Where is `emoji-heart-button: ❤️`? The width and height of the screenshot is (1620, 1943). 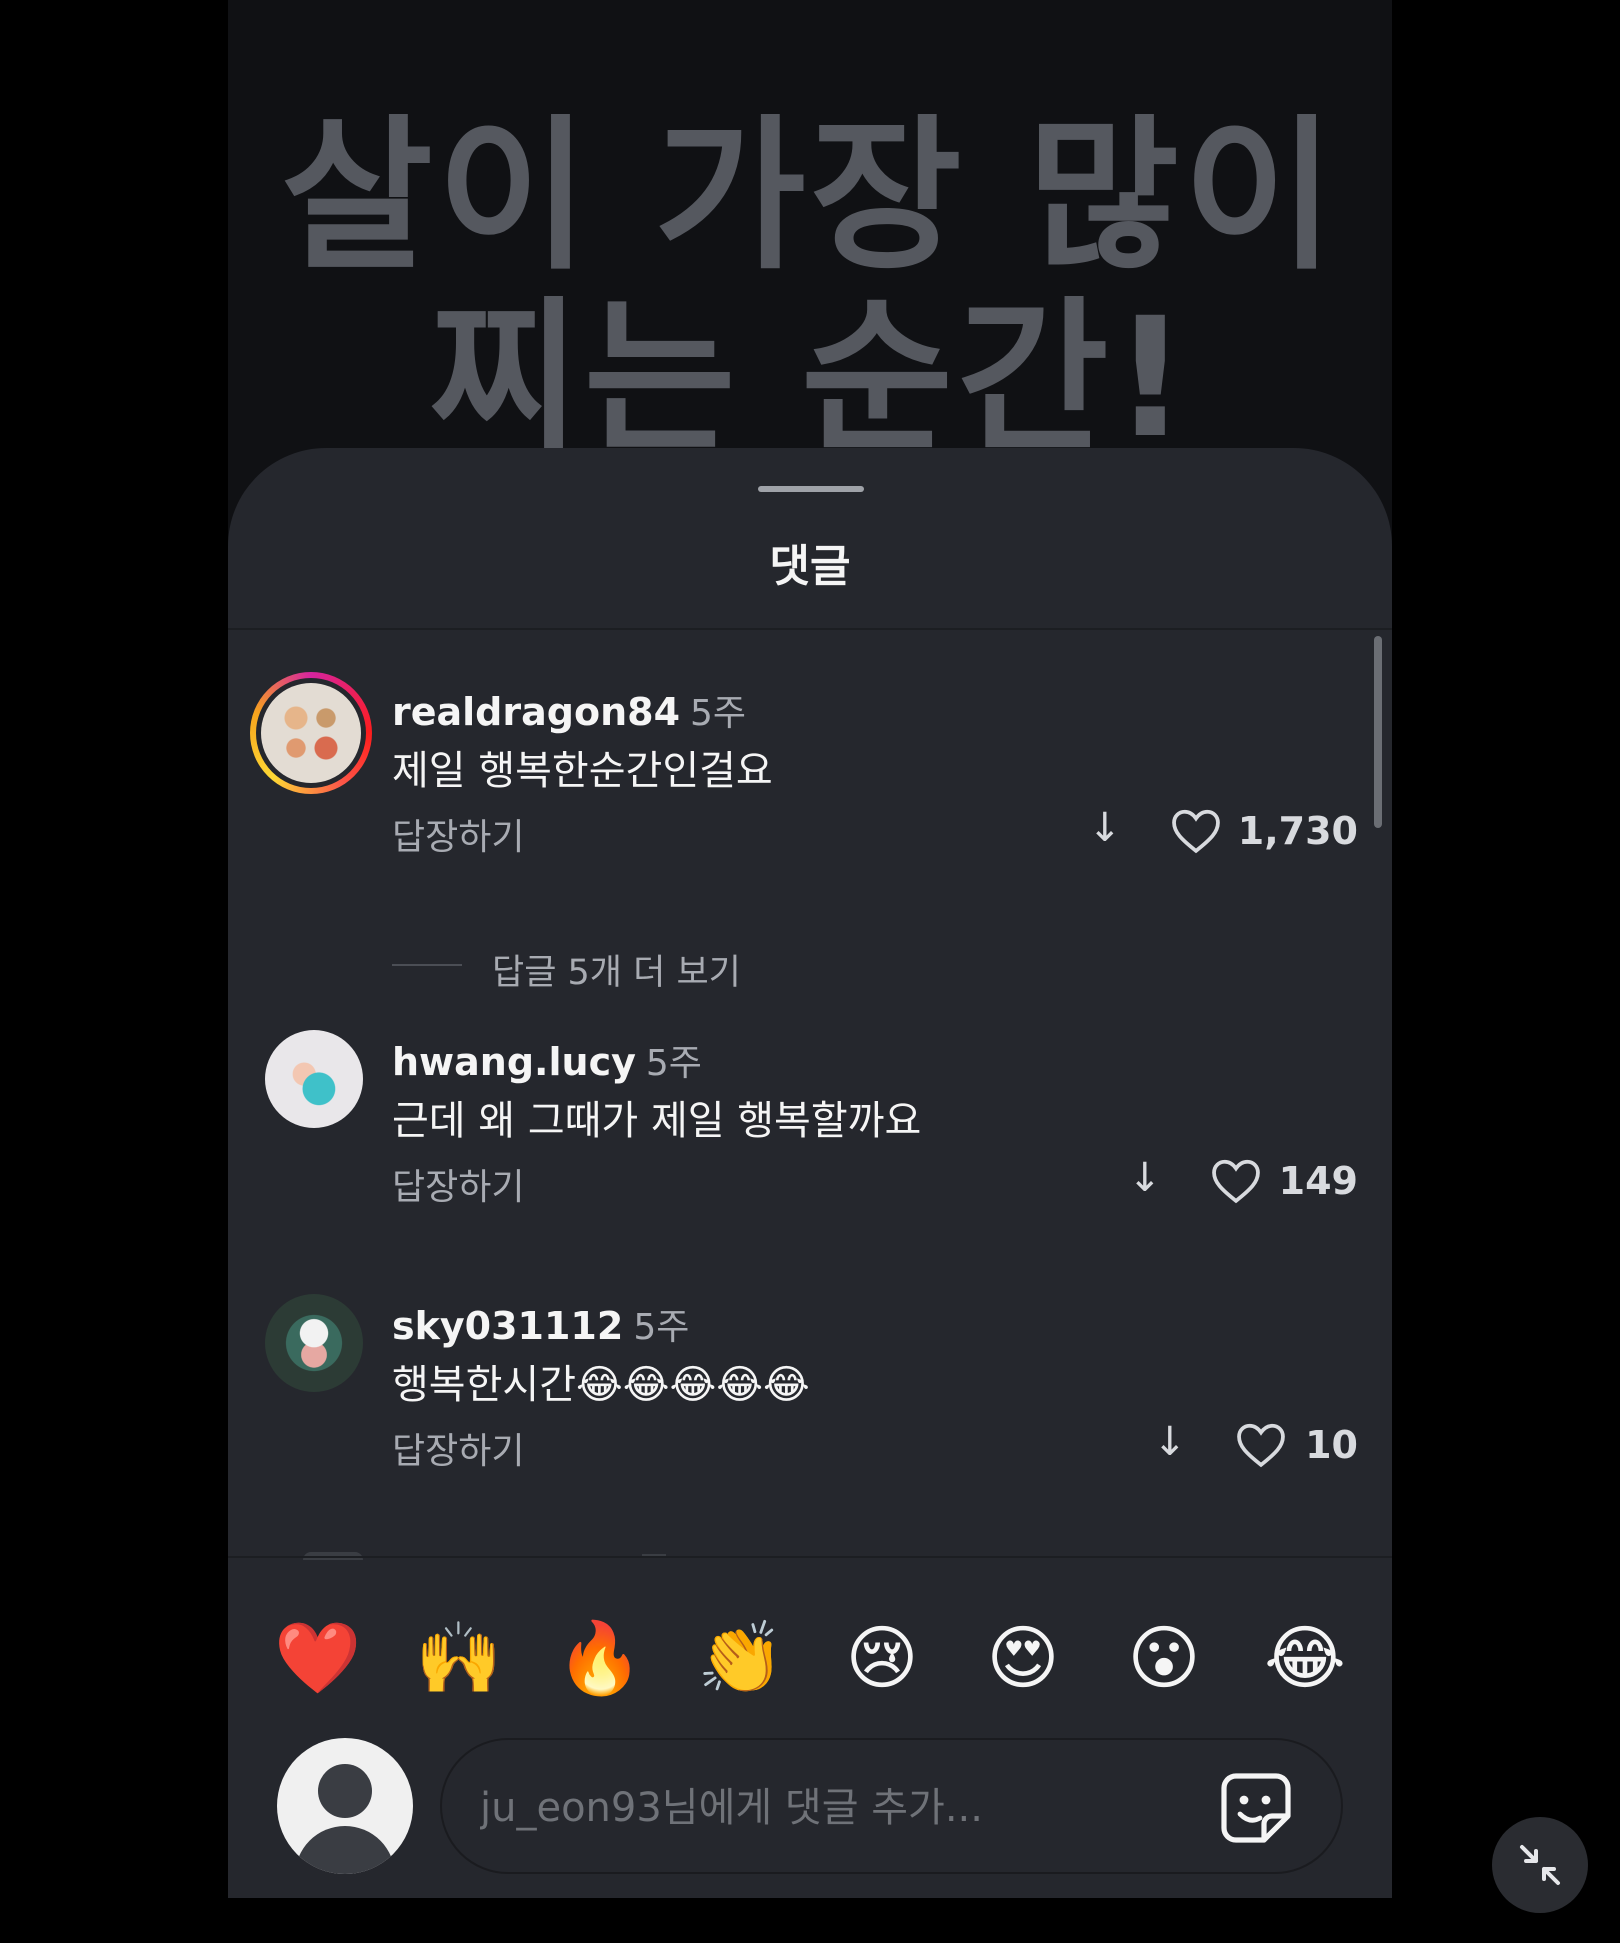 emoji-heart-button: ❤️ is located at coordinates (318, 1658).